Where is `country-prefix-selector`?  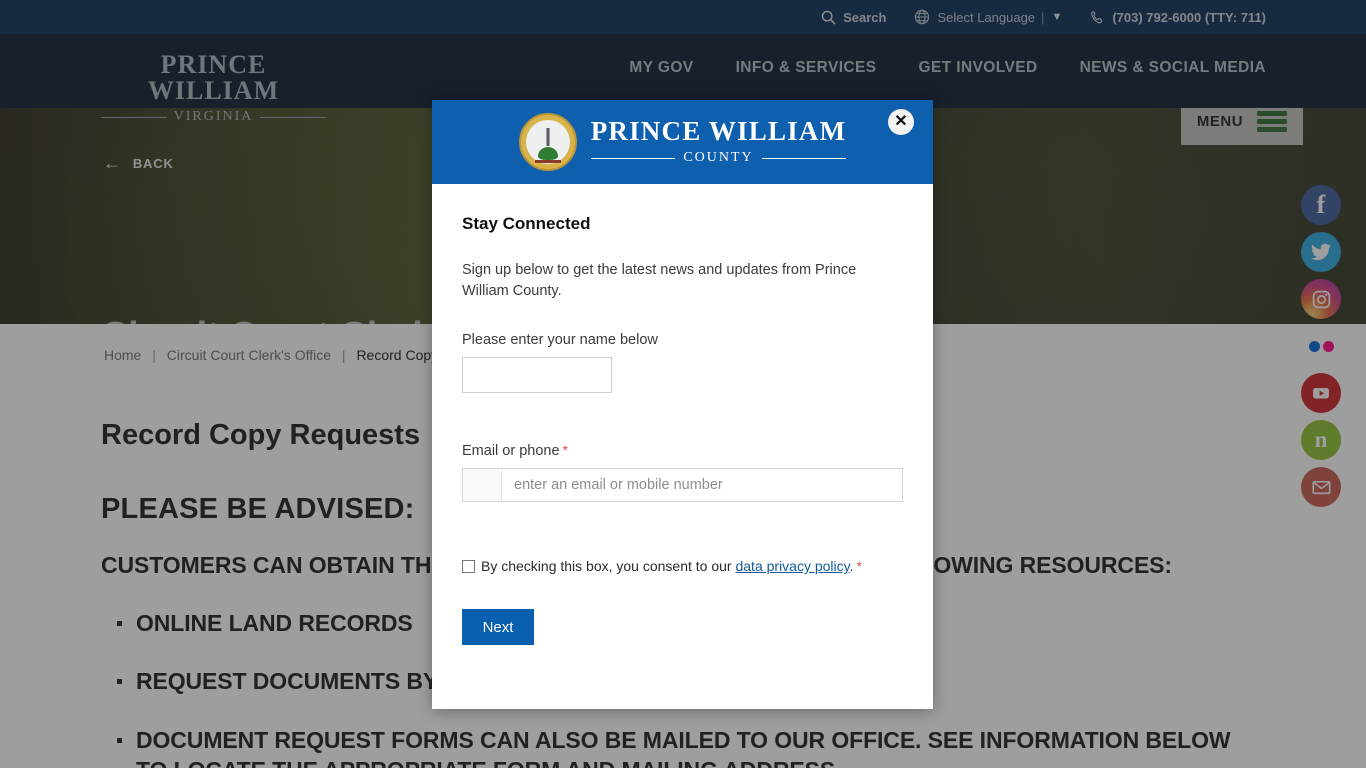
country-prefix-selector is located at coordinates (482, 485).